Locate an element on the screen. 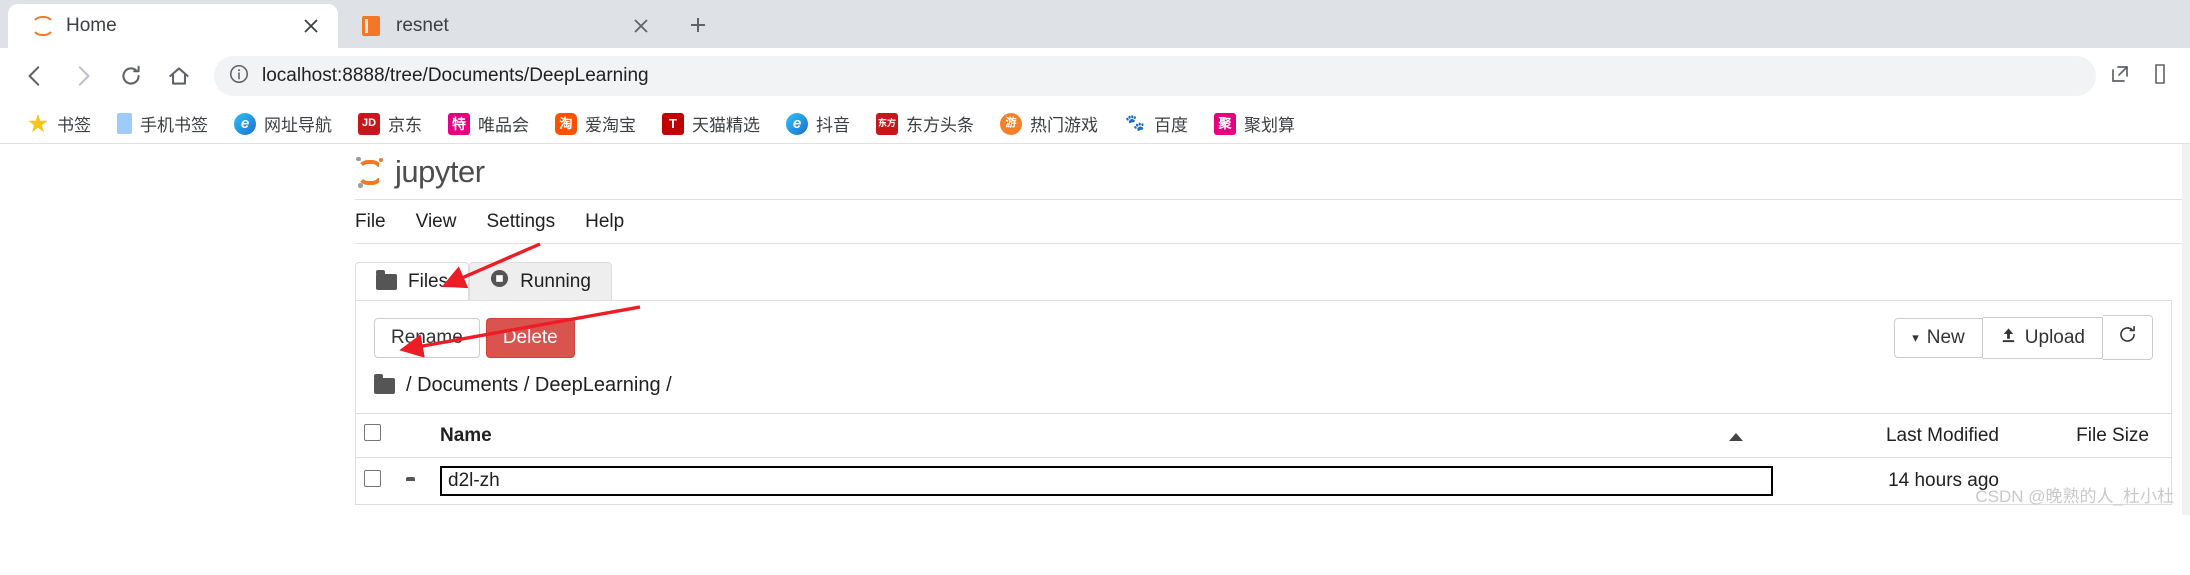 This screenshot has height=575, width=2190. ie-icon: e is located at coordinates (245, 123).